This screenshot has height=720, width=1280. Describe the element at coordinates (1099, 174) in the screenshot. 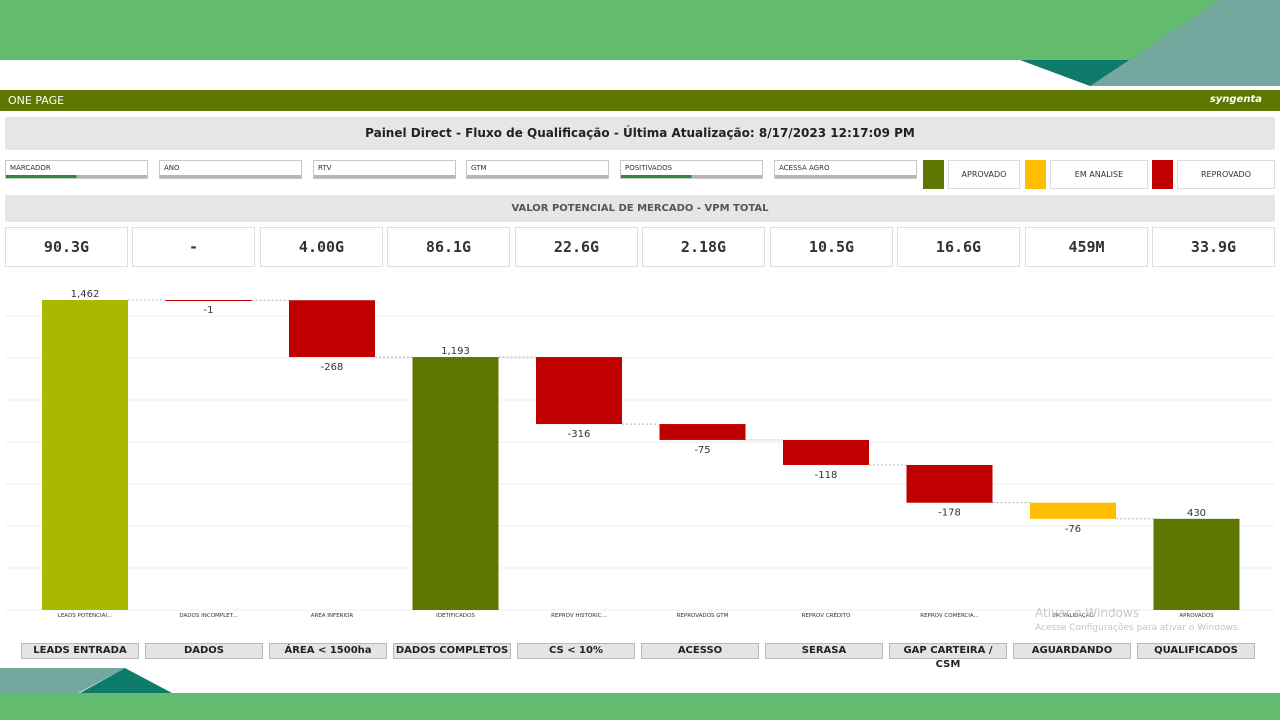

I see `legend-em-analise: EM ANALISE` at that location.